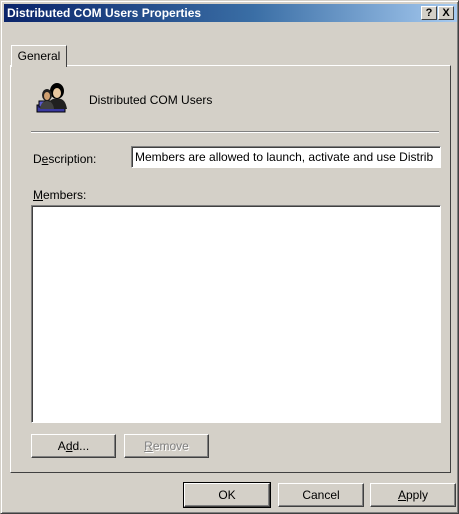  I want to click on cancel-button: Cancel, so click(321, 495).